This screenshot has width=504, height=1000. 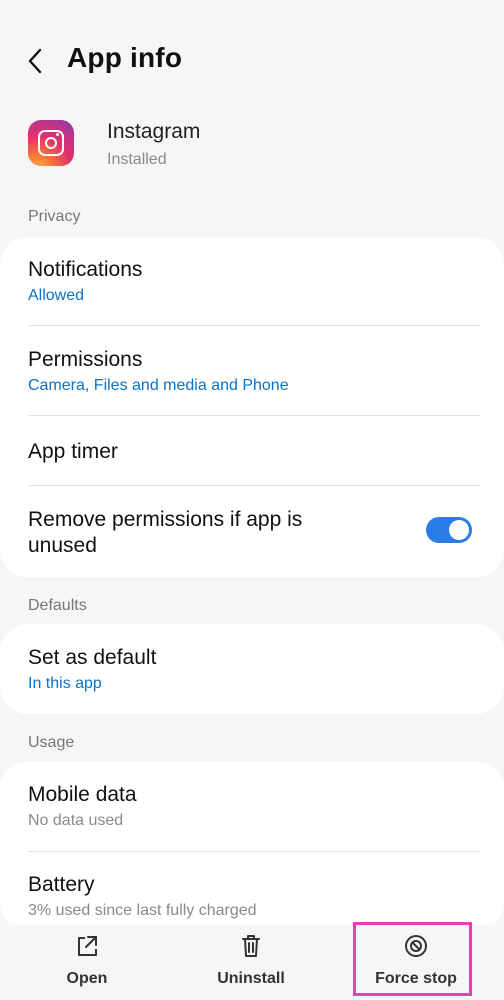 I want to click on mobile-data-sub: No data used, so click(x=76, y=820).